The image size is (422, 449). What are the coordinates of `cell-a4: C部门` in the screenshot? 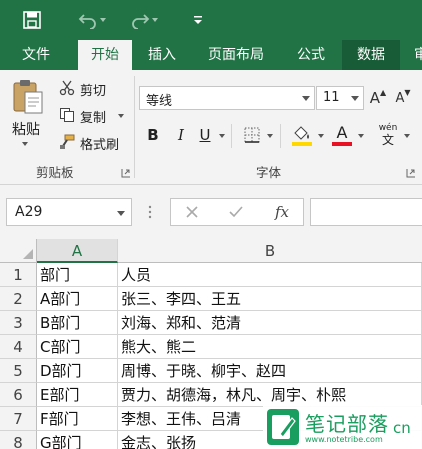 It's located at (77, 347).